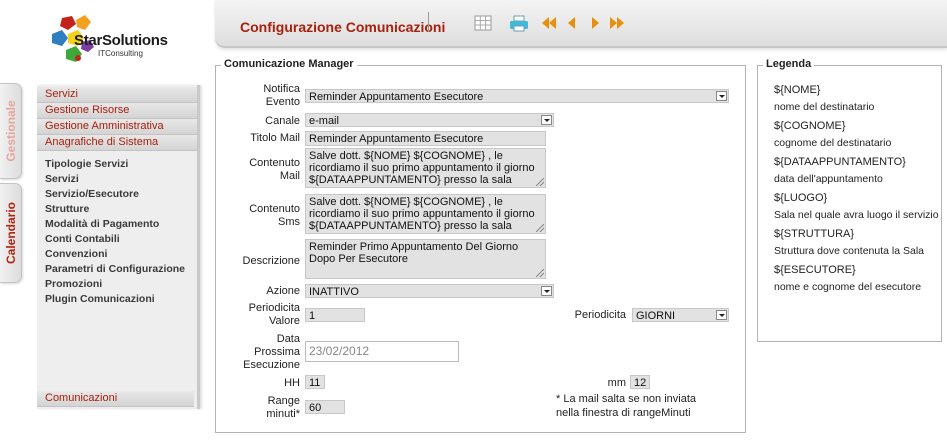 Image resolution: width=947 pixels, height=441 pixels. What do you see at coordinates (483, 23) in the screenshot?
I see `grid-icon` at bounding box center [483, 23].